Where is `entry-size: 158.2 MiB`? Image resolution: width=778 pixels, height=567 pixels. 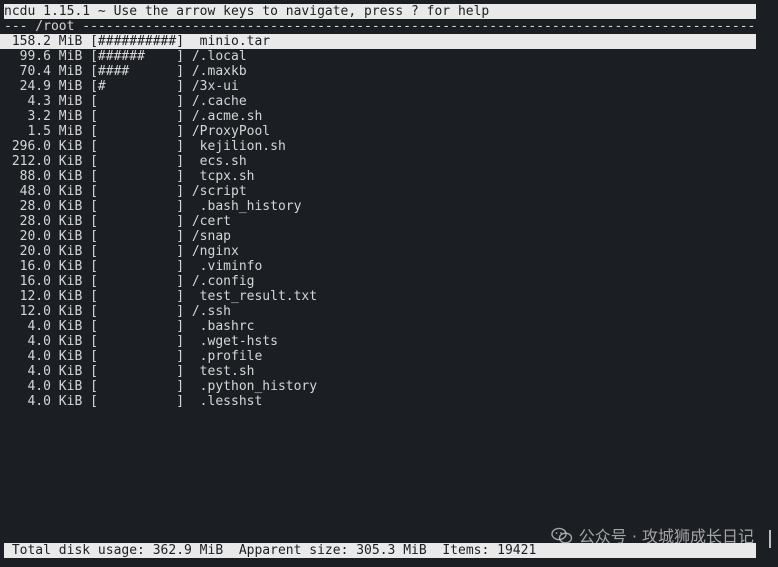 entry-size: 158.2 MiB is located at coordinates (47, 41).